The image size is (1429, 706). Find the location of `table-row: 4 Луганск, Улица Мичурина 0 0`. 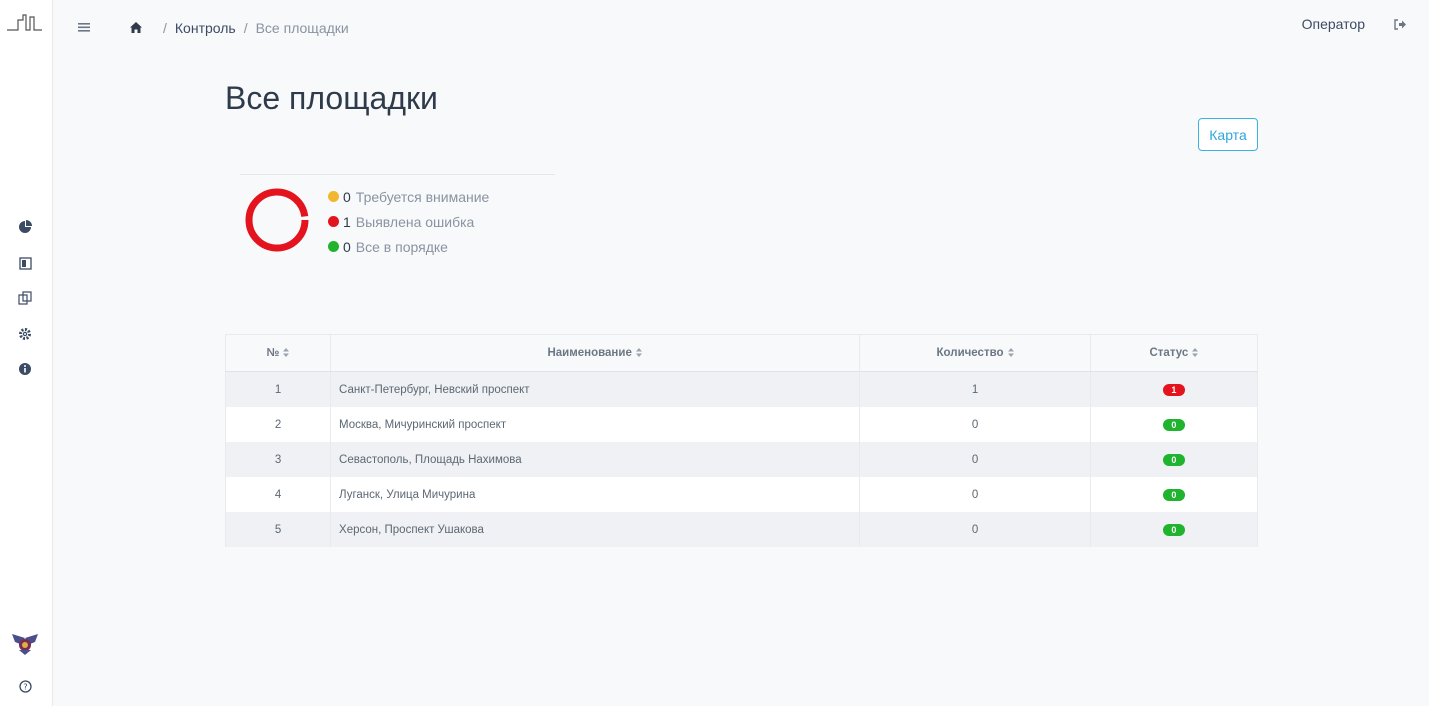

table-row: 4 Луганск, Улица Мичурина 0 0 is located at coordinates (741, 494).